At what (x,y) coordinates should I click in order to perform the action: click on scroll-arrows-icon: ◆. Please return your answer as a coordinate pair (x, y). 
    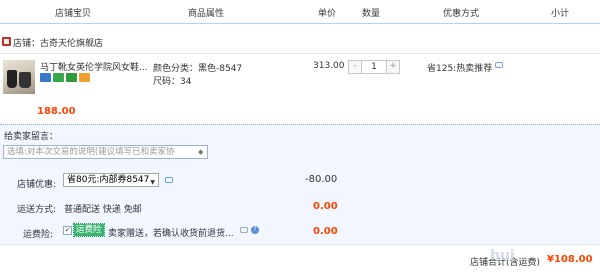
    Looking at the image, I should click on (201, 152).